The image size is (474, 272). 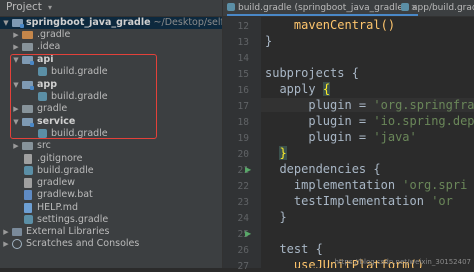 I want to click on tree-item-src: ▶ src, so click(x=111, y=146).